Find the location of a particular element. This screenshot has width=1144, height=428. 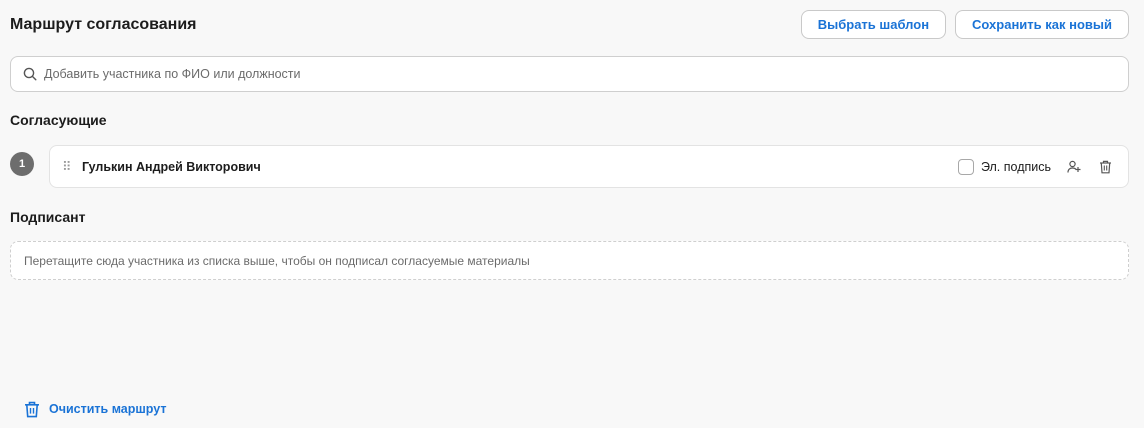

header-actions: Выбрать шаблон Сохранить как новый is located at coordinates (964, 24).